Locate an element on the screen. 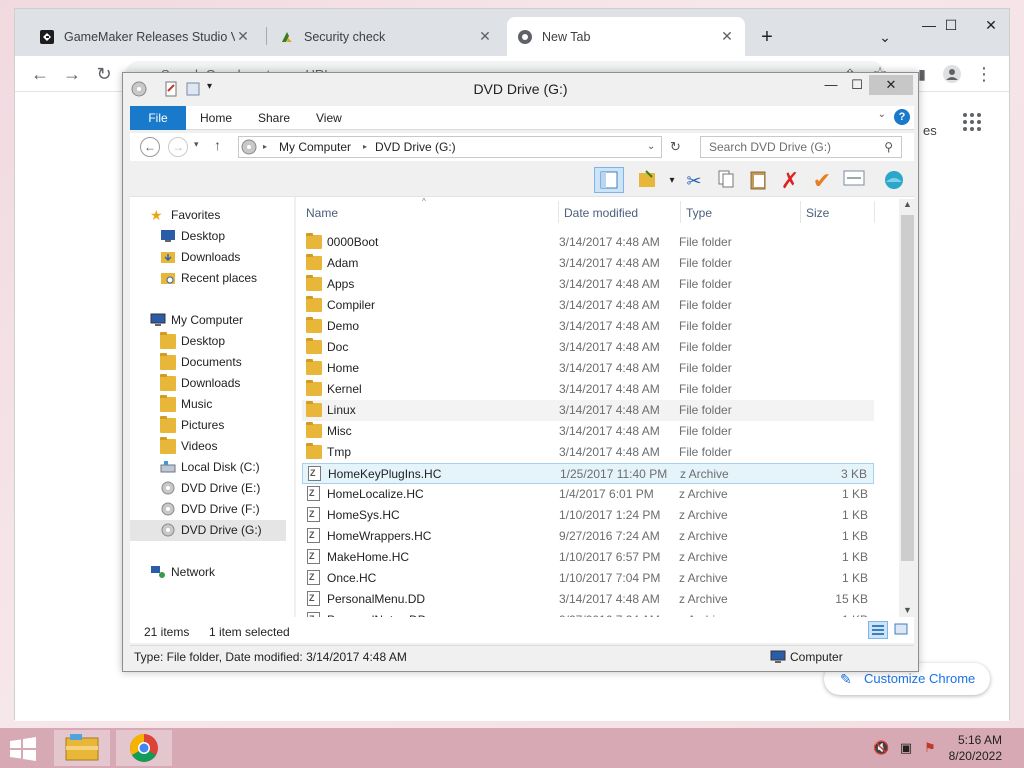 This screenshot has width=1024, height=768. explorer-titlebar: ▾ DVD Drive (G:) — ☐ ✕ is located at coordinates (520, 89).